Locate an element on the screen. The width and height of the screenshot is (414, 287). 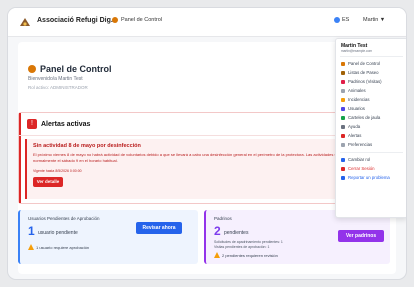
welcome-text: Bienvenido/a Martin Test is located at coordinates (55, 79).